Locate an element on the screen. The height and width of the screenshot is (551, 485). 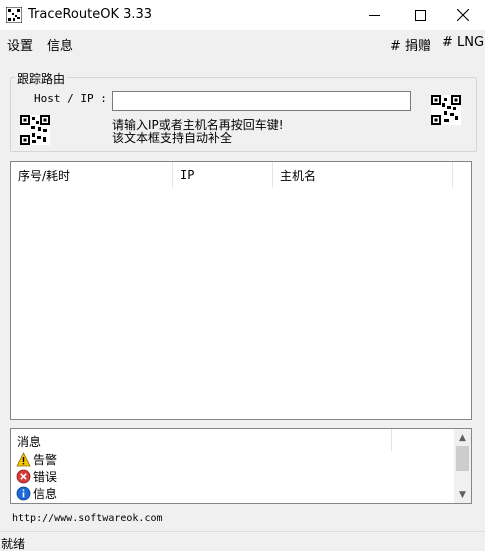
website-link: http://www.softwareok.com is located at coordinates (87, 518).